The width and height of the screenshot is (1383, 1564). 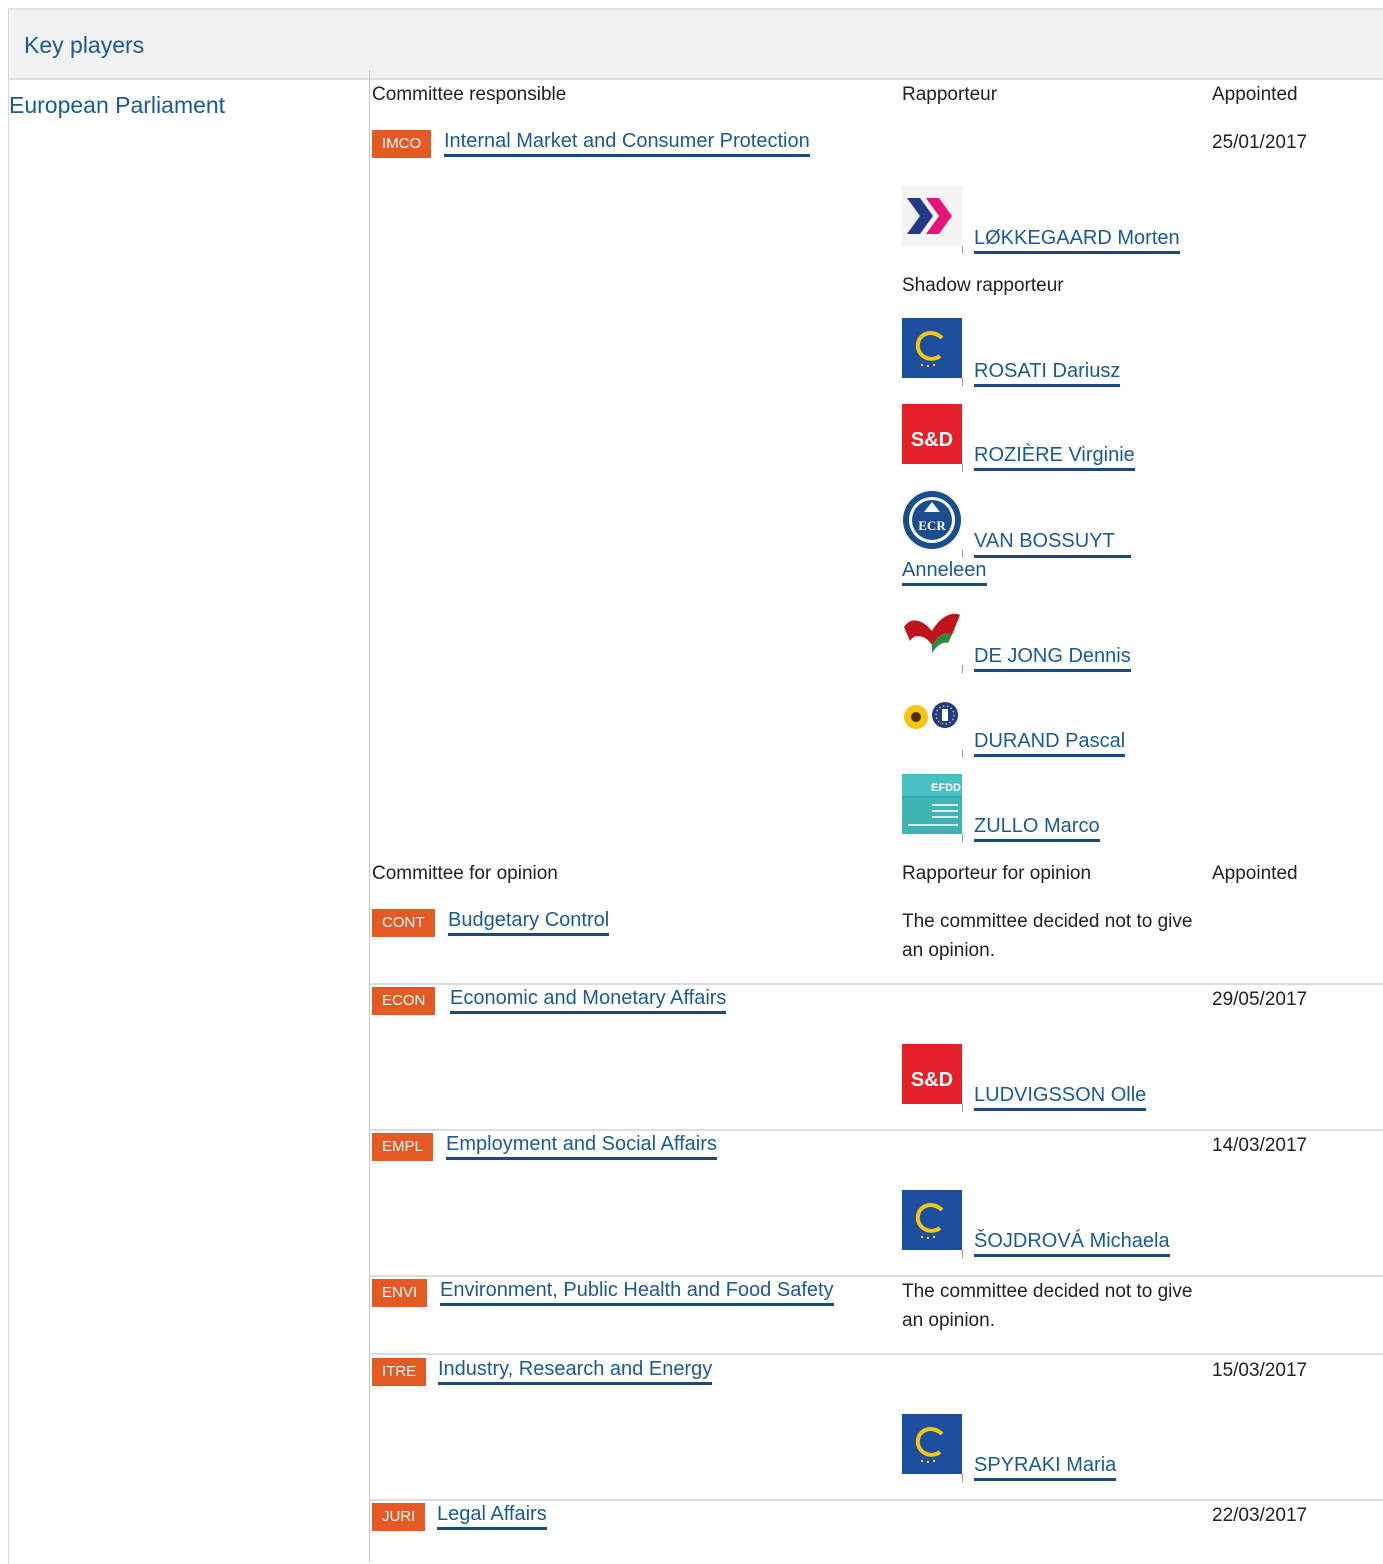 What do you see at coordinates (1047, 373) in the screenshot?
I see `shadow-rapporteur-link: ROSATI Dariusz` at bounding box center [1047, 373].